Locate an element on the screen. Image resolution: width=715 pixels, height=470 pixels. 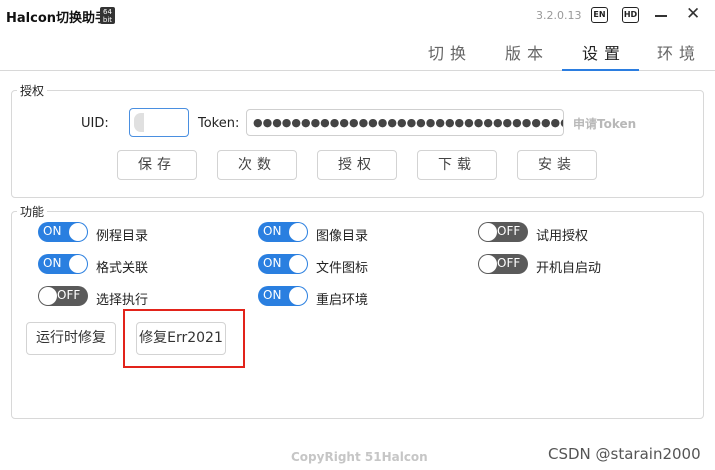
app-title: Halcon切换助手 is located at coordinates (57, 18).